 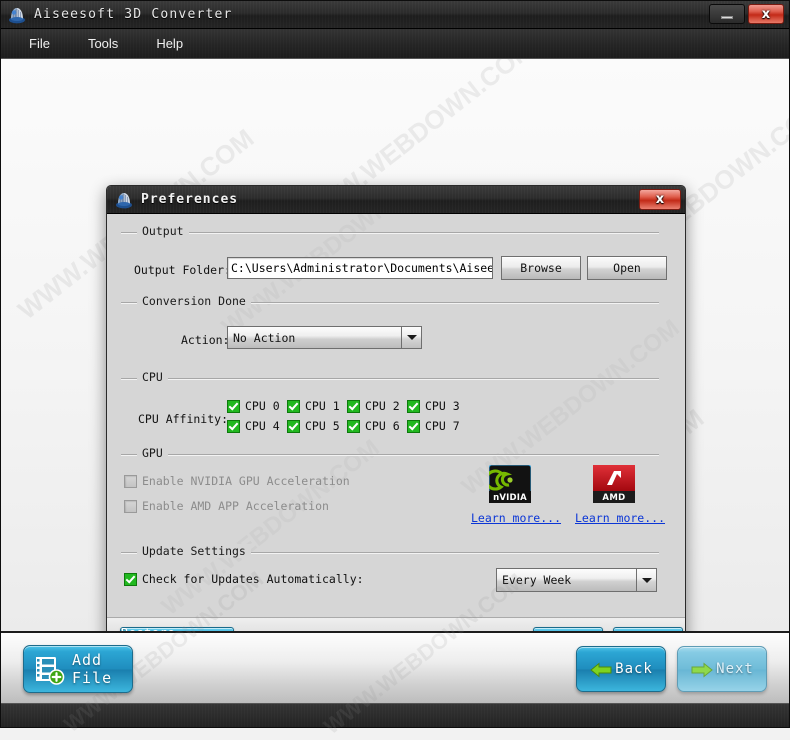 I want to click on back-button: Back, so click(x=621, y=669).